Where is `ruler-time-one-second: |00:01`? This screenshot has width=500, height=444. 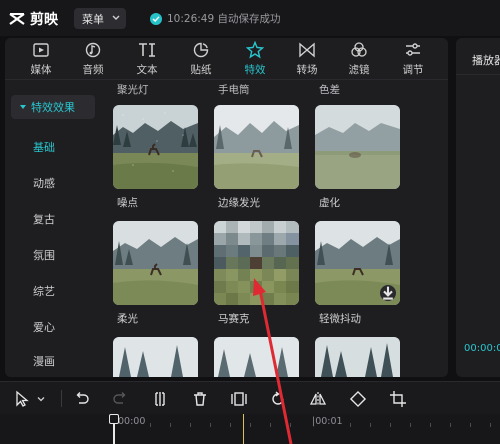 ruler-time-one-second: |00:01 is located at coordinates (327, 421).